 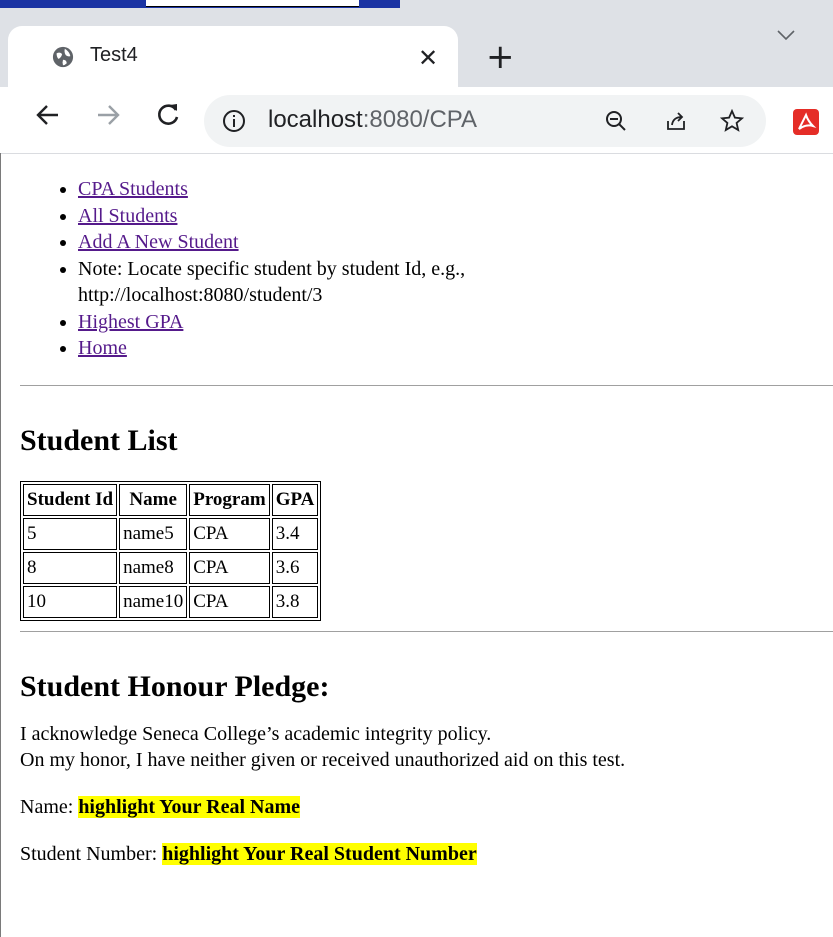 I want to click on tab-test4: Test4 ✕, so click(x=233, y=58).